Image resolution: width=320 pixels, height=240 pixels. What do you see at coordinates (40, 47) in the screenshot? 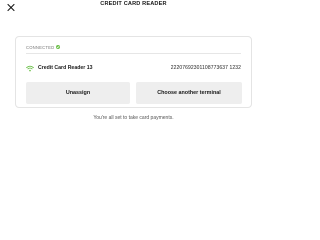
I see `status-label: CONNECTED` at bounding box center [40, 47].